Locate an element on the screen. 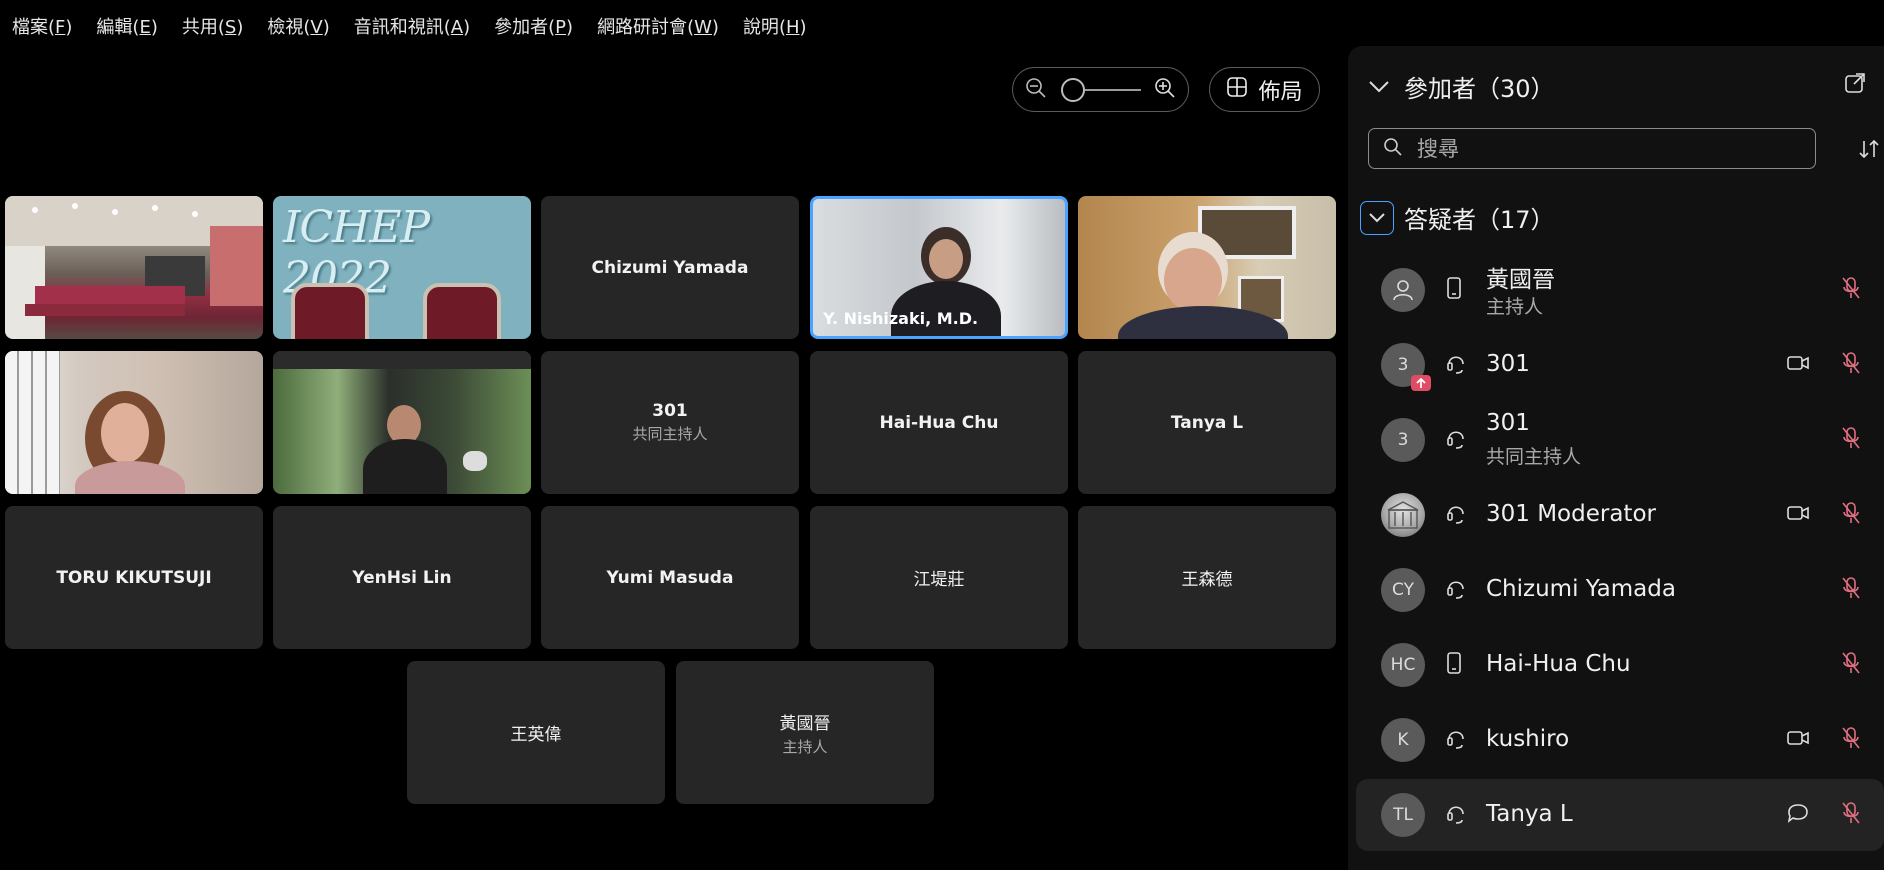 The height and width of the screenshot is (870, 1884). participant-row: HC Hai-Hua Chu is located at coordinates (1620, 665).